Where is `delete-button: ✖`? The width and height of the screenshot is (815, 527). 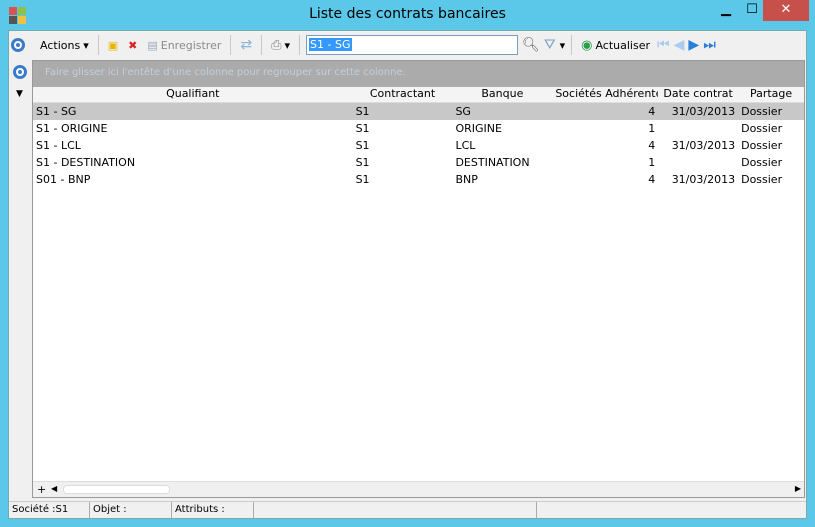 delete-button: ✖ is located at coordinates (132, 45).